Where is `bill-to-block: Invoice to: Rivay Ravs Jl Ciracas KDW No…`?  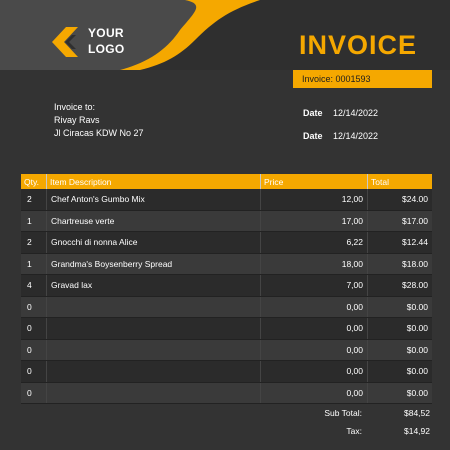 bill-to-block: Invoice to: Rivay Ravs Jl Ciracas KDW No… is located at coordinates (99, 120).